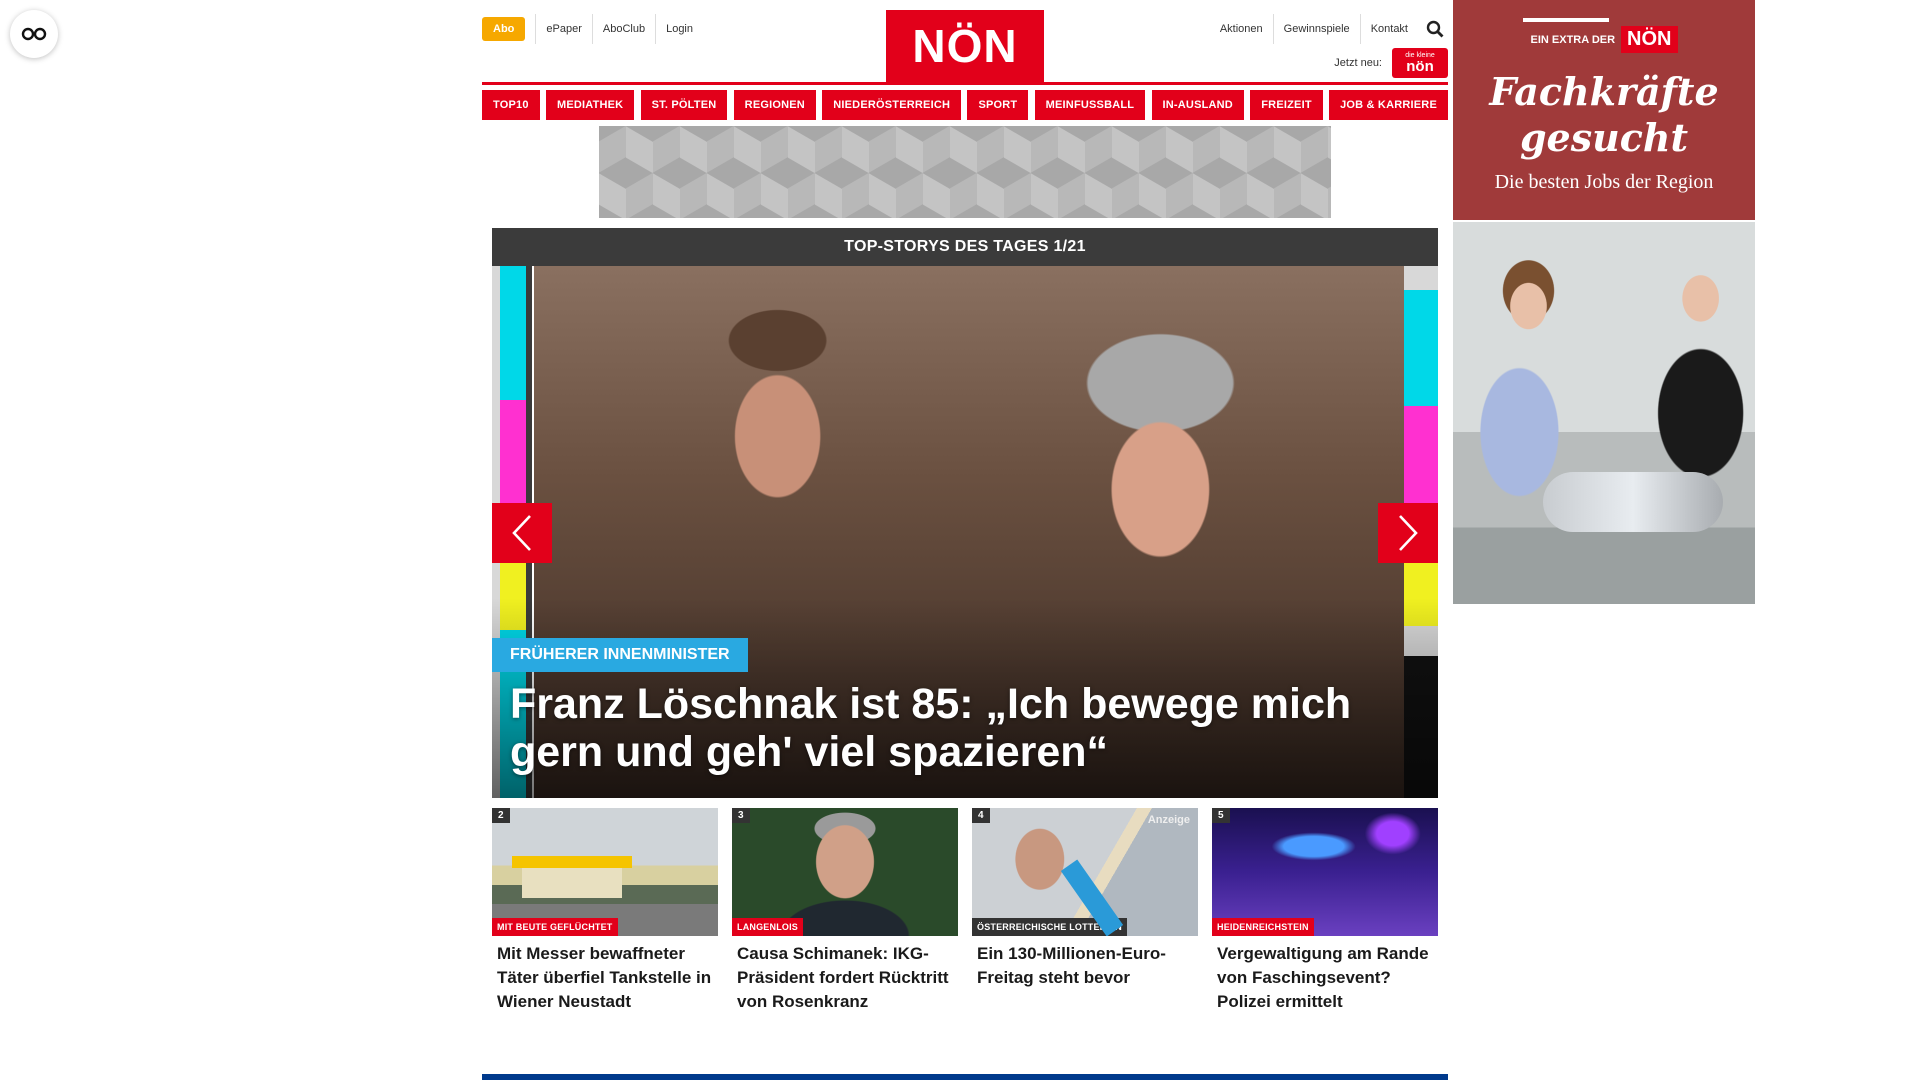 Image resolution: width=1920 pixels, height=1080 pixels. I want to click on sponsored-label: Anzeige, so click(1168, 820).